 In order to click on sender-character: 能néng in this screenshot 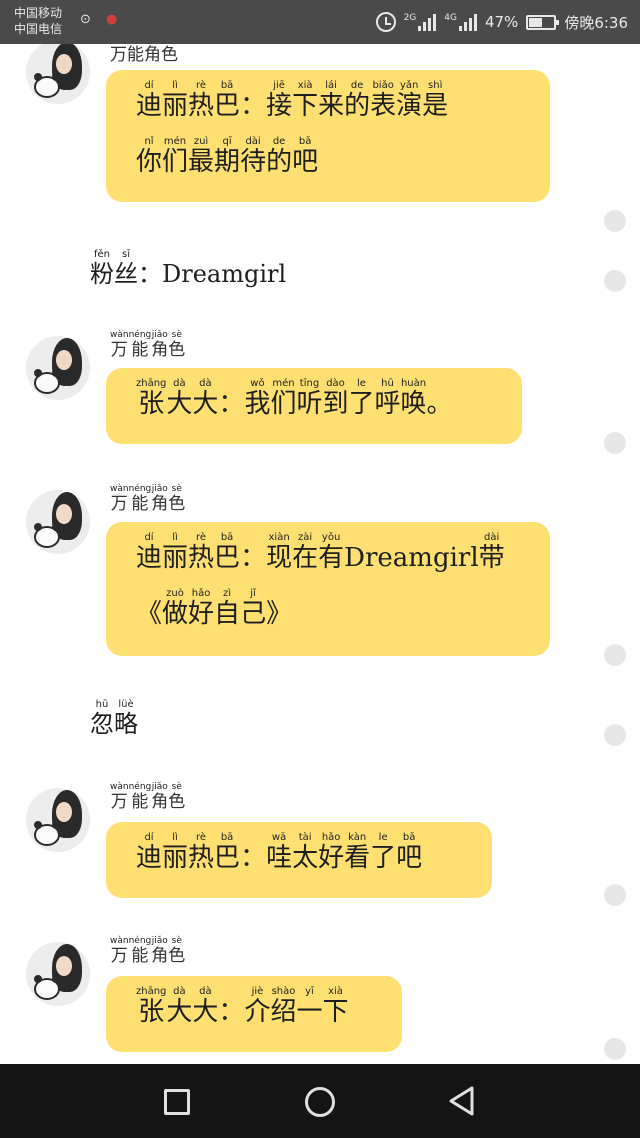, I will do `click(140, 499)`.